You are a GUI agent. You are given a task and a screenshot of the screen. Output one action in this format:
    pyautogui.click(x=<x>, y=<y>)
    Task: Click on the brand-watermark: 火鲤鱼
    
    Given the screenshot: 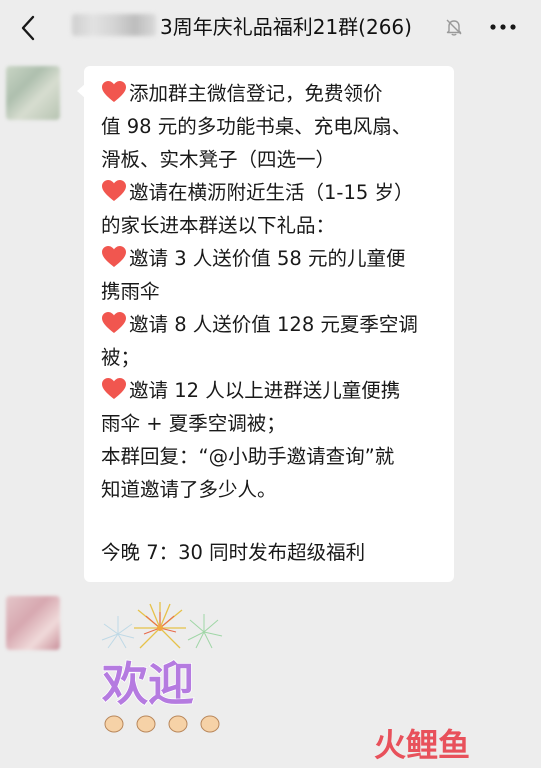 What is the action you would take?
    pyautogui.click(x=422, y=745)
    